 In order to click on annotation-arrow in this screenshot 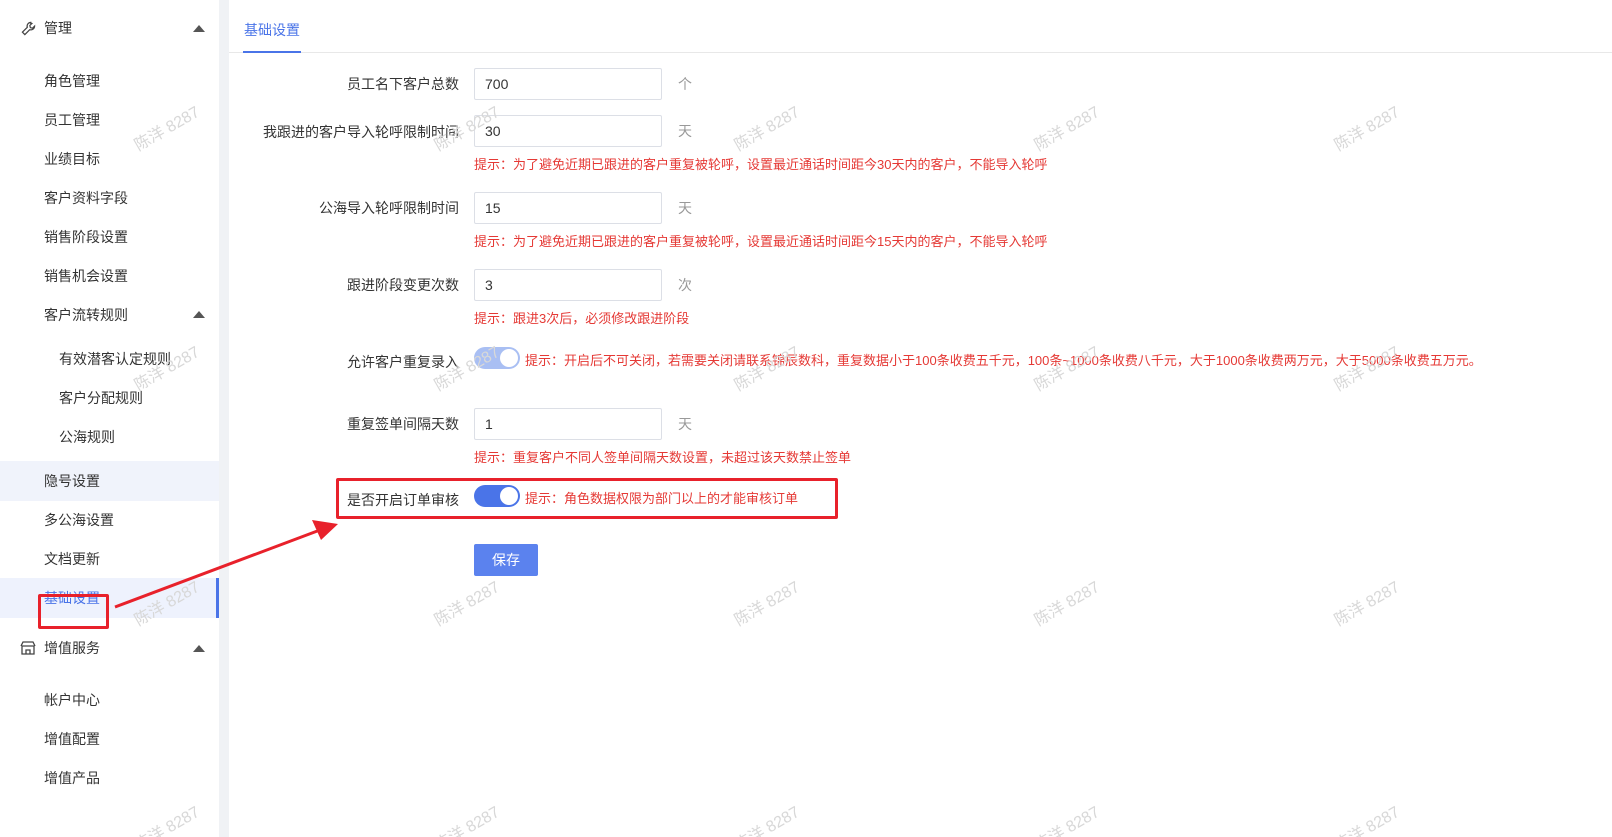, I will do `click(226, 564)`.